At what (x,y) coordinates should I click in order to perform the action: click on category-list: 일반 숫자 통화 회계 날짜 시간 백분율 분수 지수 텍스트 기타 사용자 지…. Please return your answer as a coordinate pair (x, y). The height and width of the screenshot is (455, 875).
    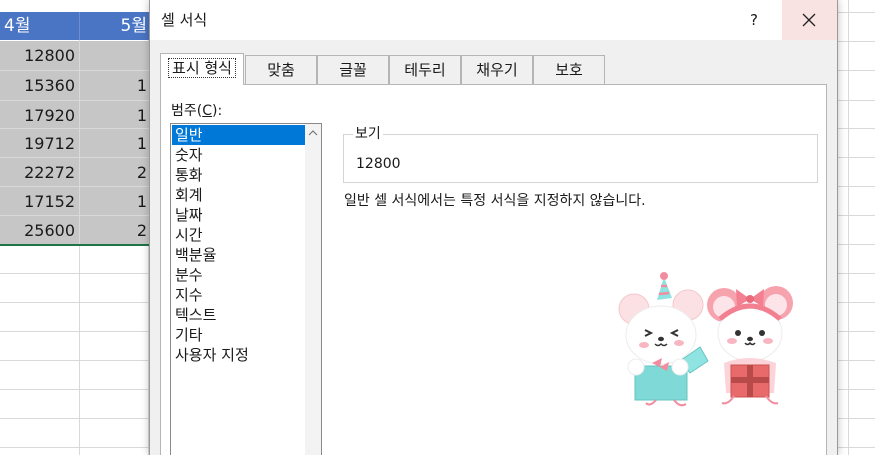
    Looking at the image, I should click on (246, 289).